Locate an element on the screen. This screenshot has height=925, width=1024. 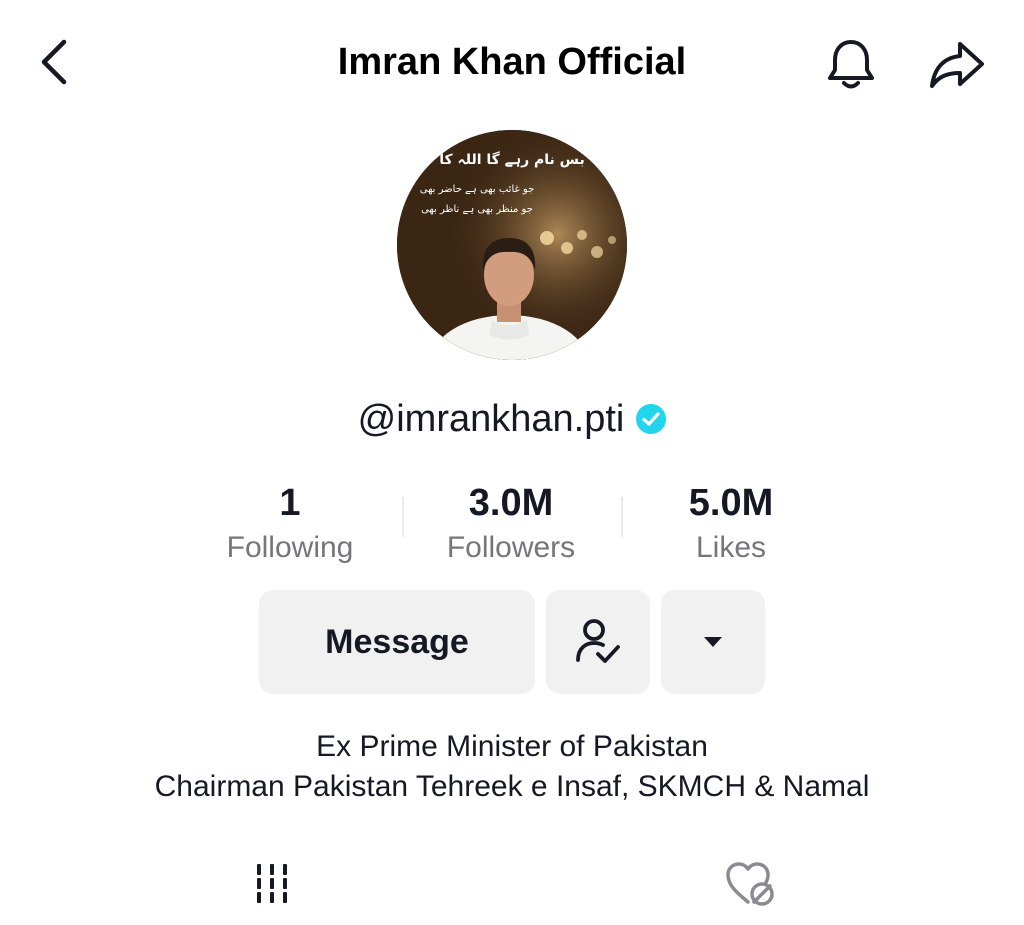
page-title: Imran Khan Official is located at coordinates (512, 62).